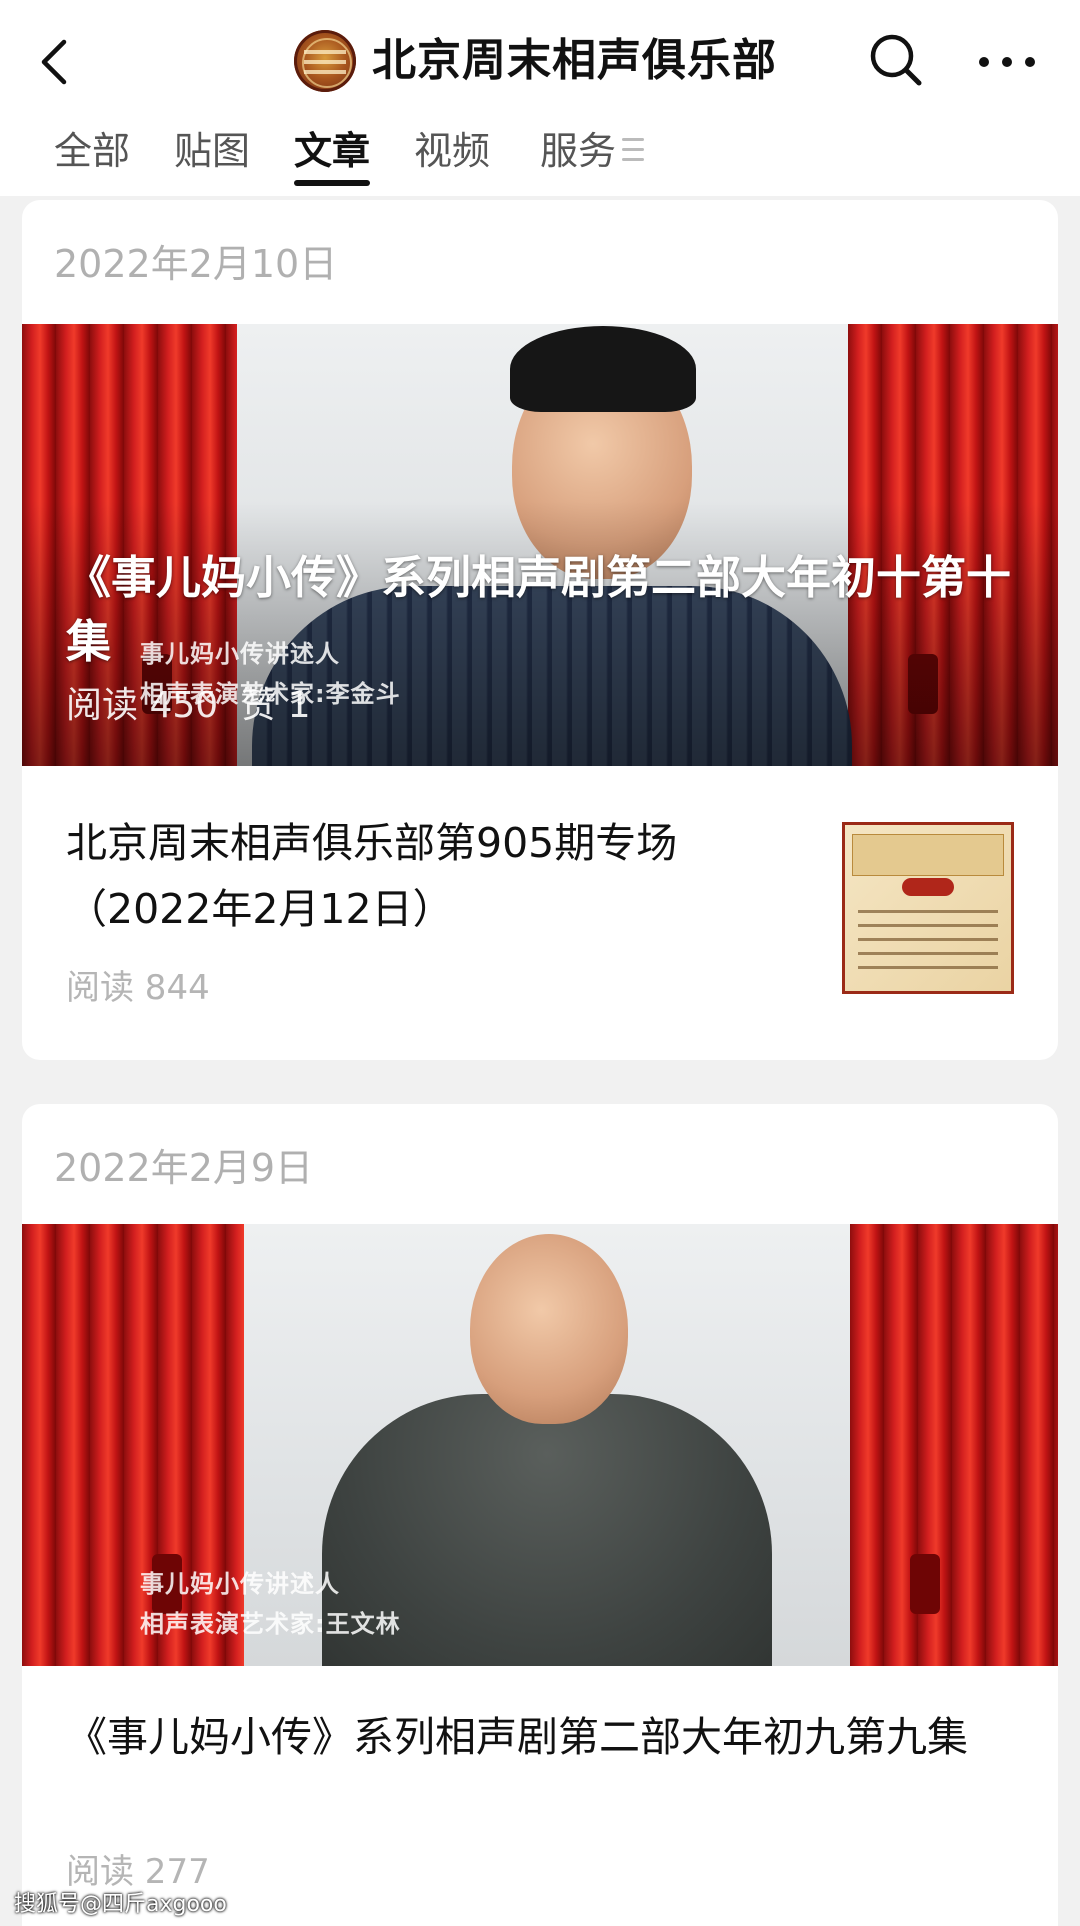 The width and height of the screenshot is (1080, 1926). I want to click on tab-images: 贴图, so click(212, 151).